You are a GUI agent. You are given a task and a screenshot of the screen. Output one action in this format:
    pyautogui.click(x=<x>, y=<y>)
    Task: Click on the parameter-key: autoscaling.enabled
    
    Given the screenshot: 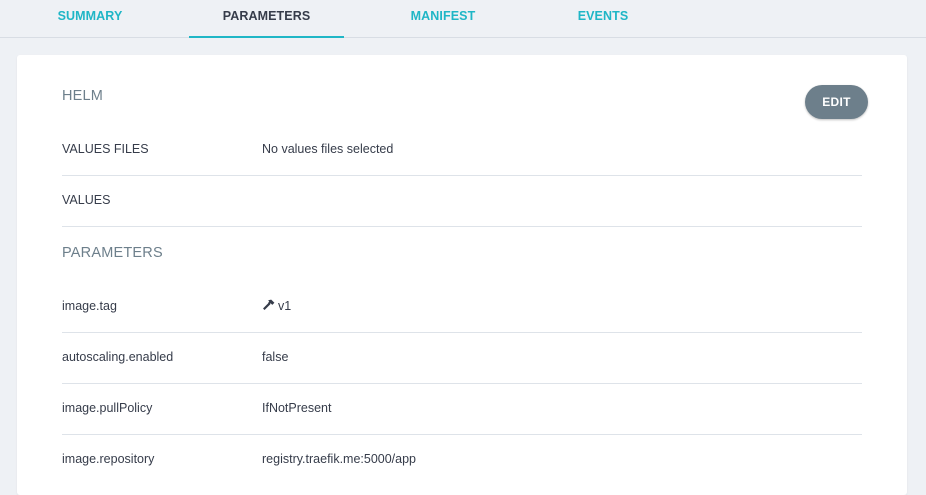 What is the action you would take?
    pyautogui.click(x=118, y=357)
    